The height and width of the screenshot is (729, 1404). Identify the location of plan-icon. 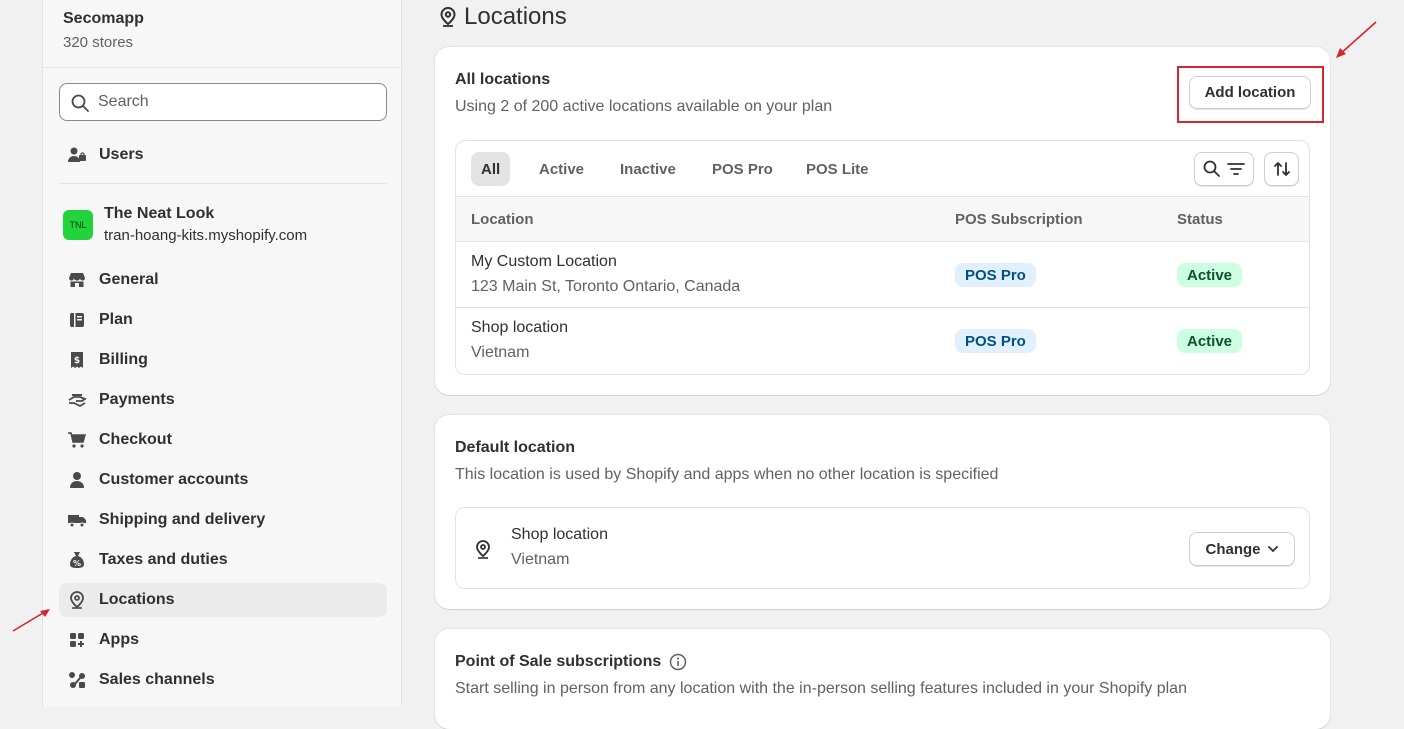
(77, 320).